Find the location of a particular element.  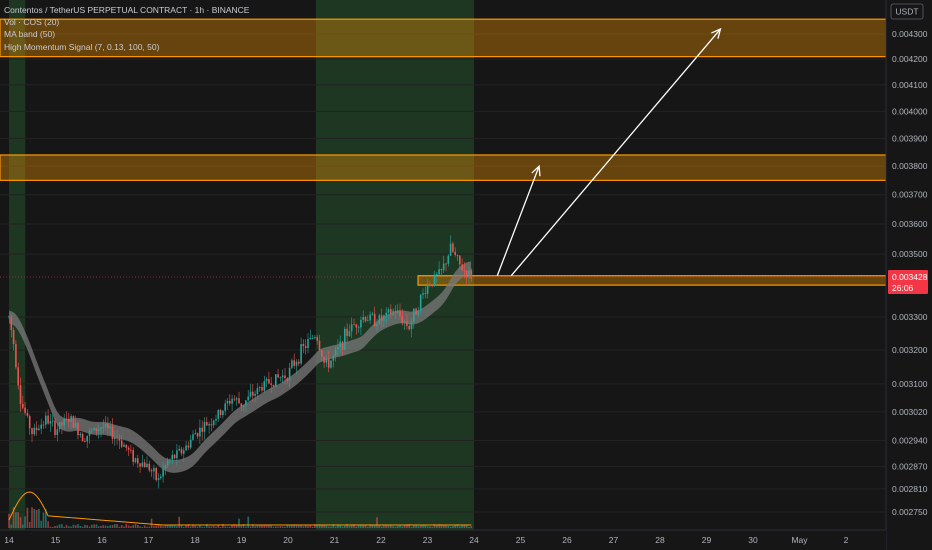

price-tick-12: 0.003020 is located at coordinates (910, 412).